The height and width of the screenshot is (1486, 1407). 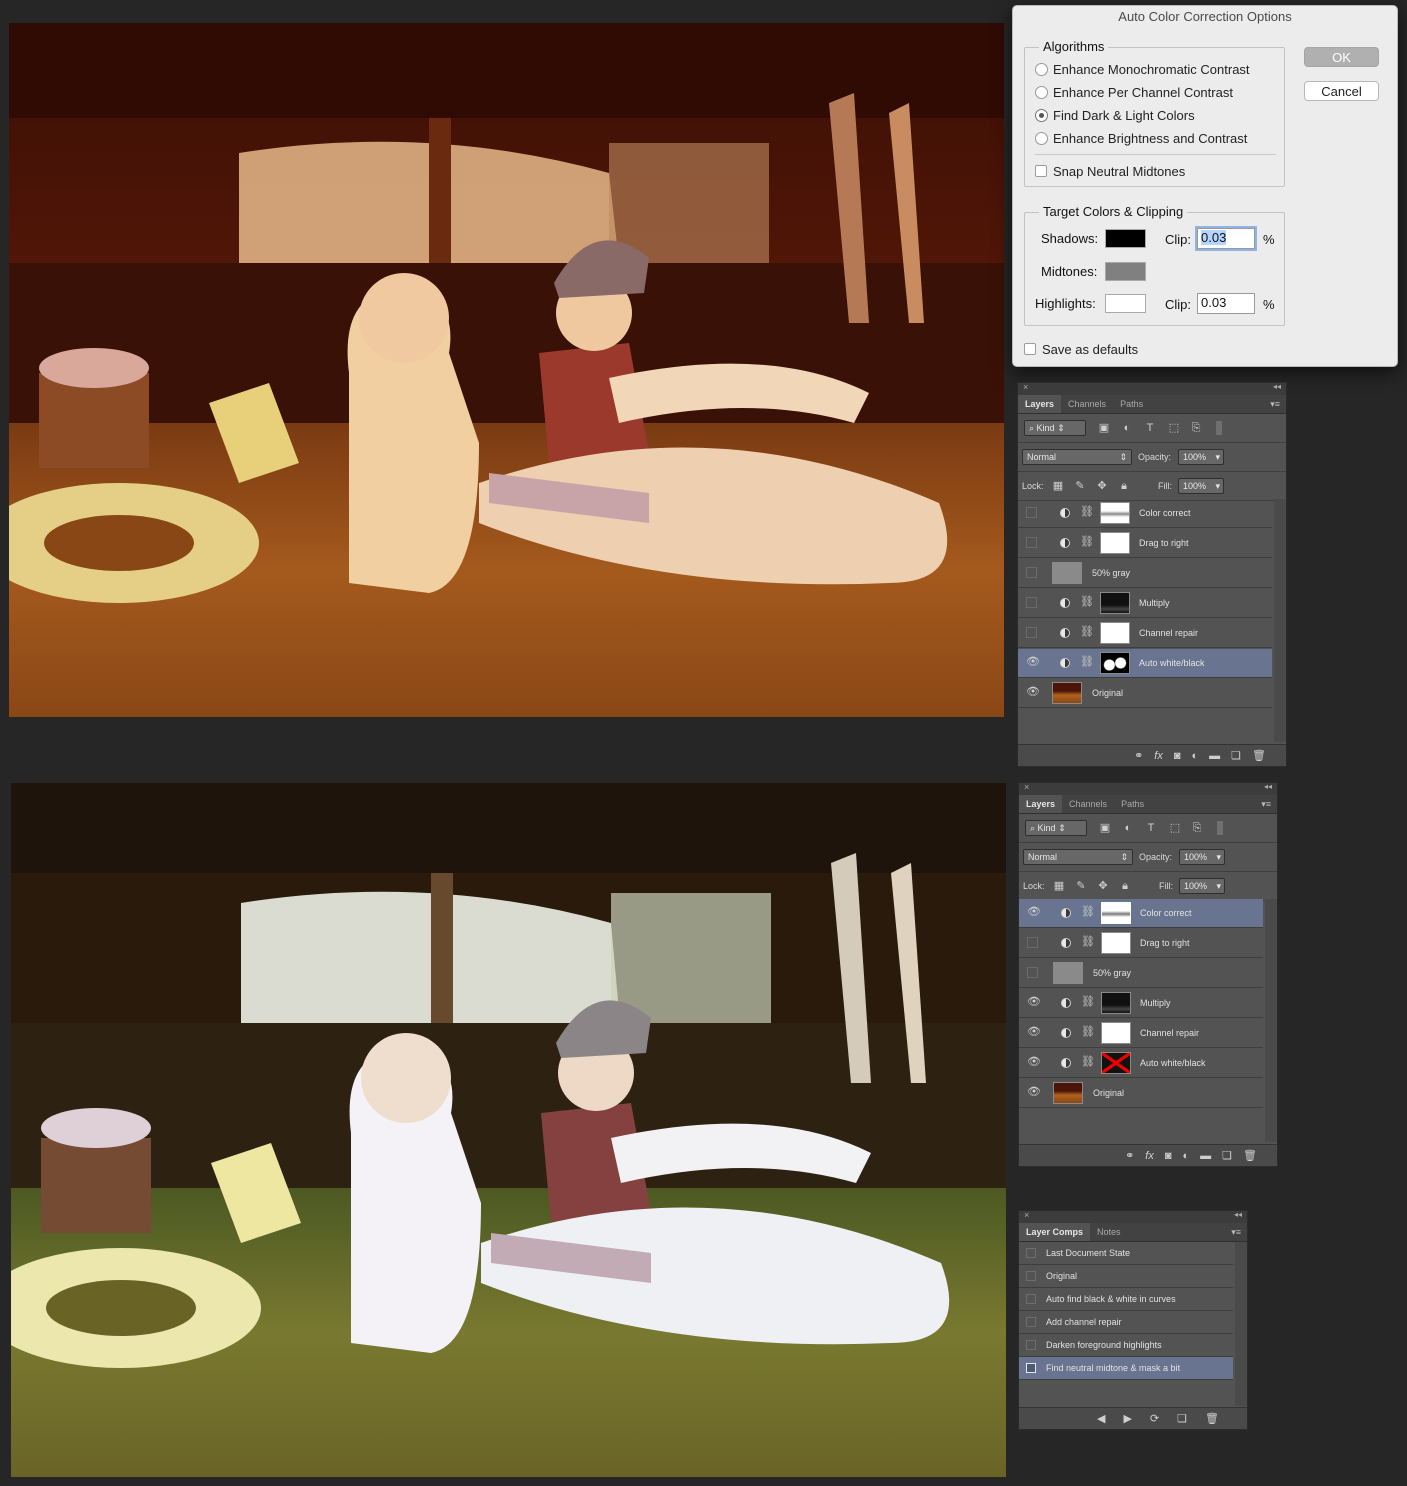 What do you see at coordinates (1128, 828) in the screenshot?
I see `adjustment-filter-icon: ◐` at bounding box center [1128, 828].